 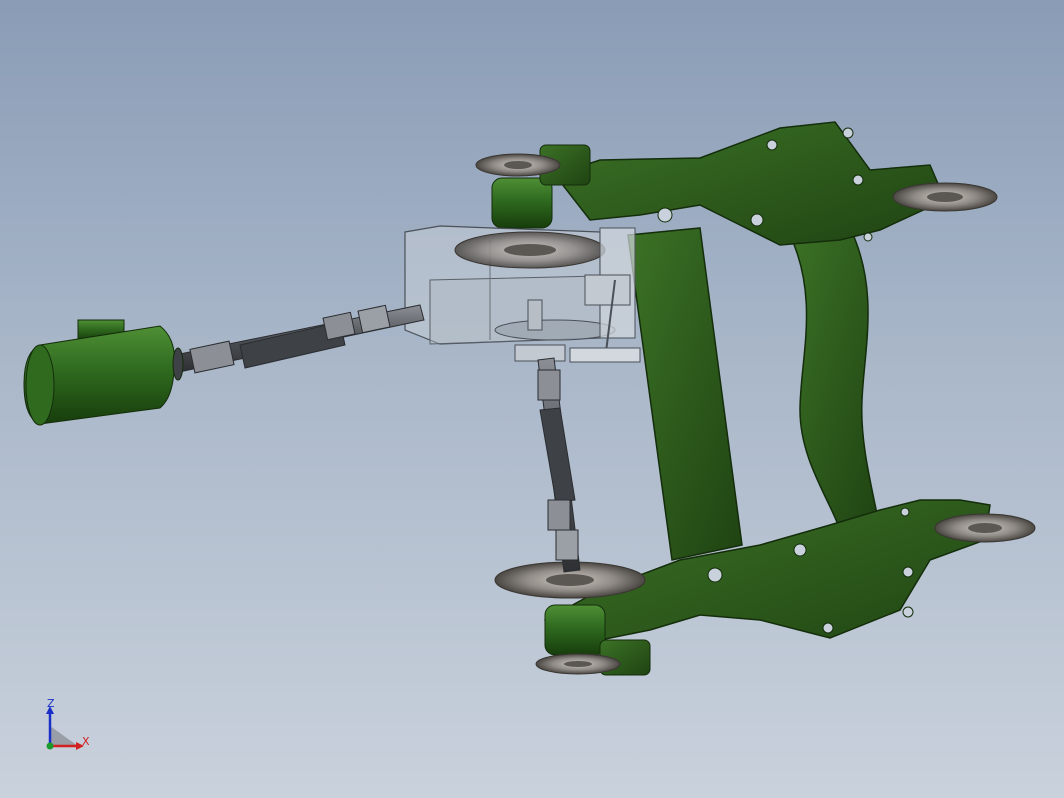 I want to click on gearbox-housing, so click(x=510, y=285).